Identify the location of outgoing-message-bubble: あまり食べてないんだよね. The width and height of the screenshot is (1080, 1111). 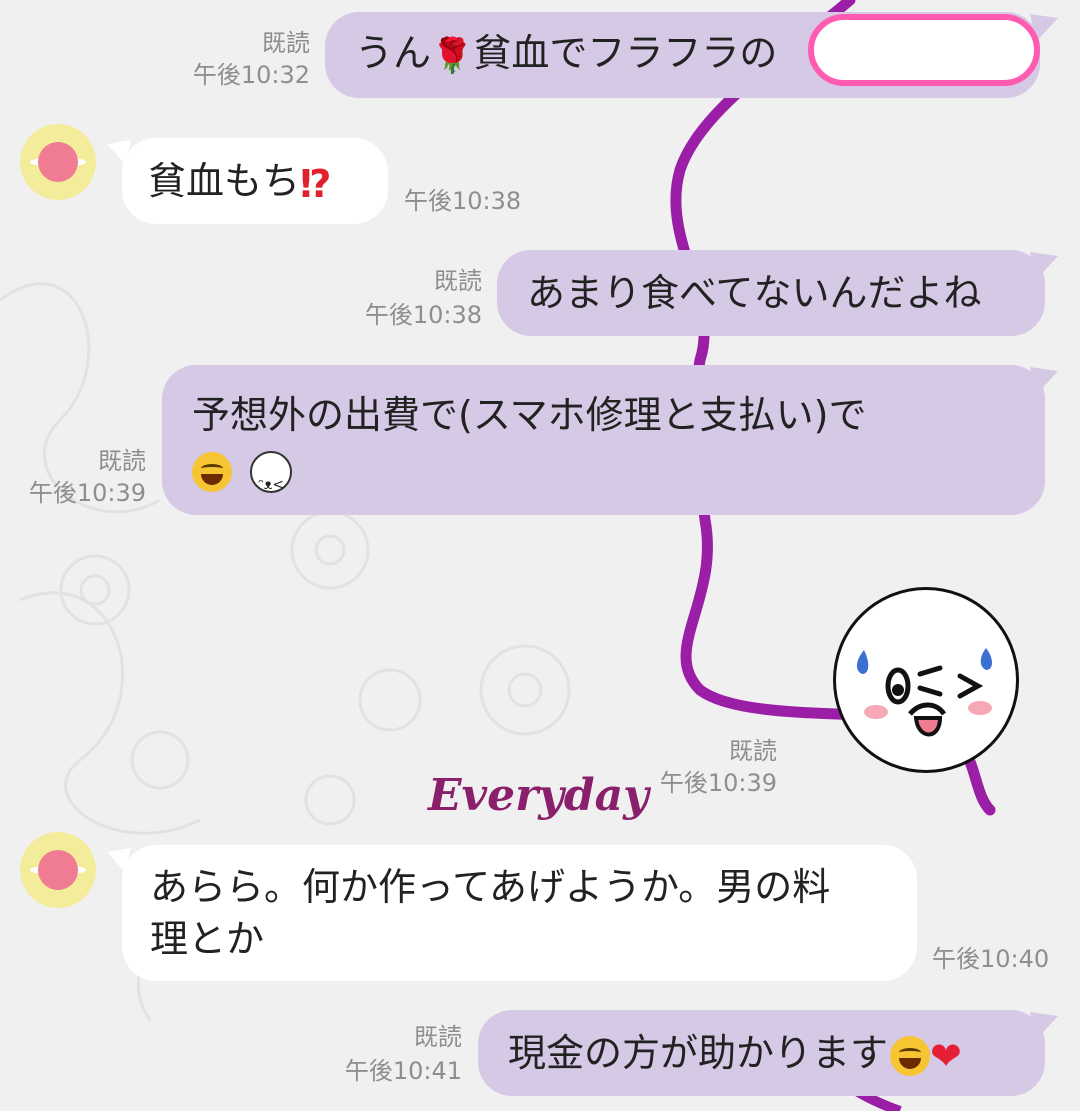
(771, 293).